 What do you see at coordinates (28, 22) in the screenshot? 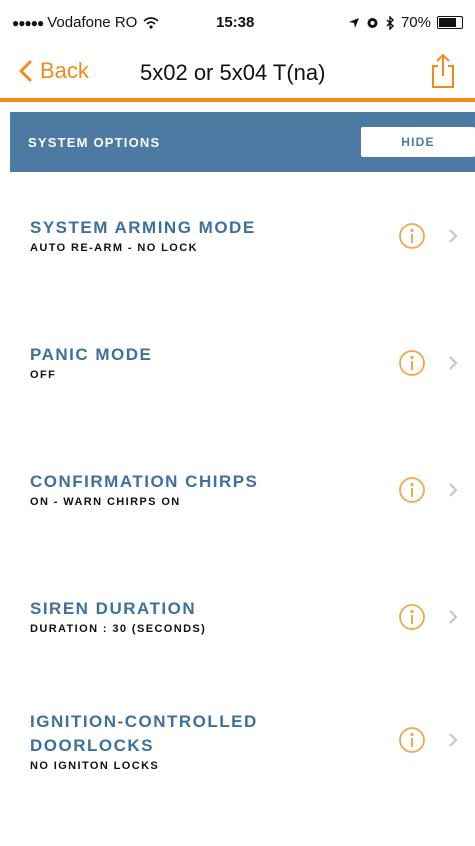
I see `signal-dots-icon: ●●●●●` at bounding box center [28, 22].